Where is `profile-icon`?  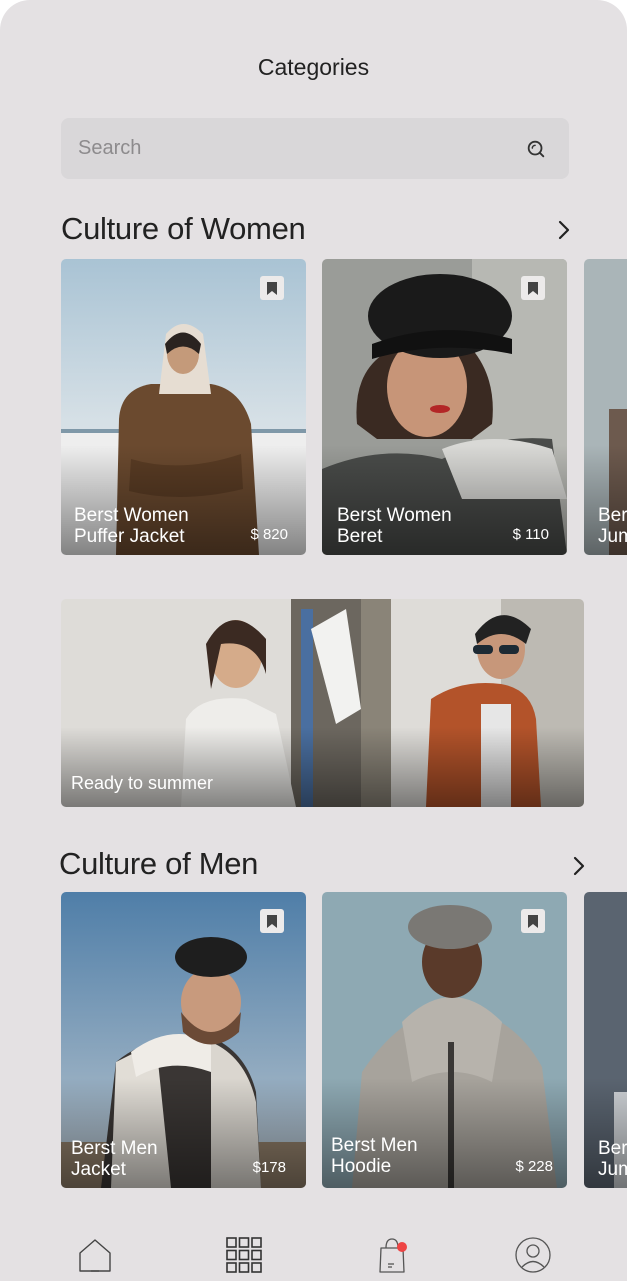 profile-icon is located at coordinates (533, 1255).